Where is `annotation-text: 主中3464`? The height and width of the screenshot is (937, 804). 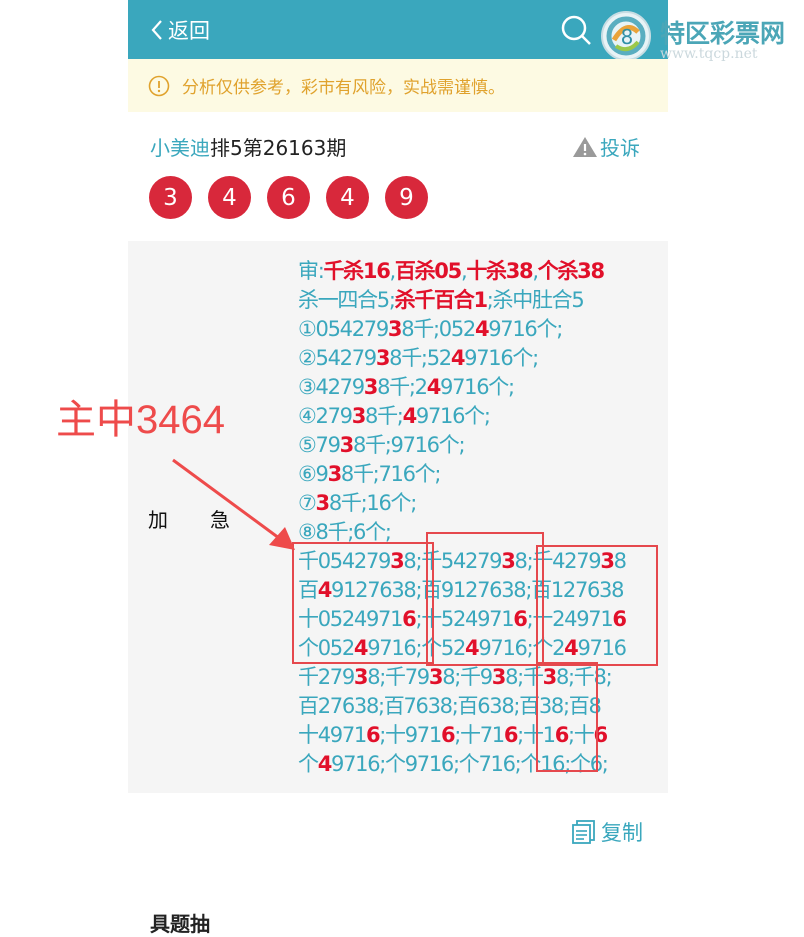
annotation-text: 主中3464 is located at coordinates (140, 420).